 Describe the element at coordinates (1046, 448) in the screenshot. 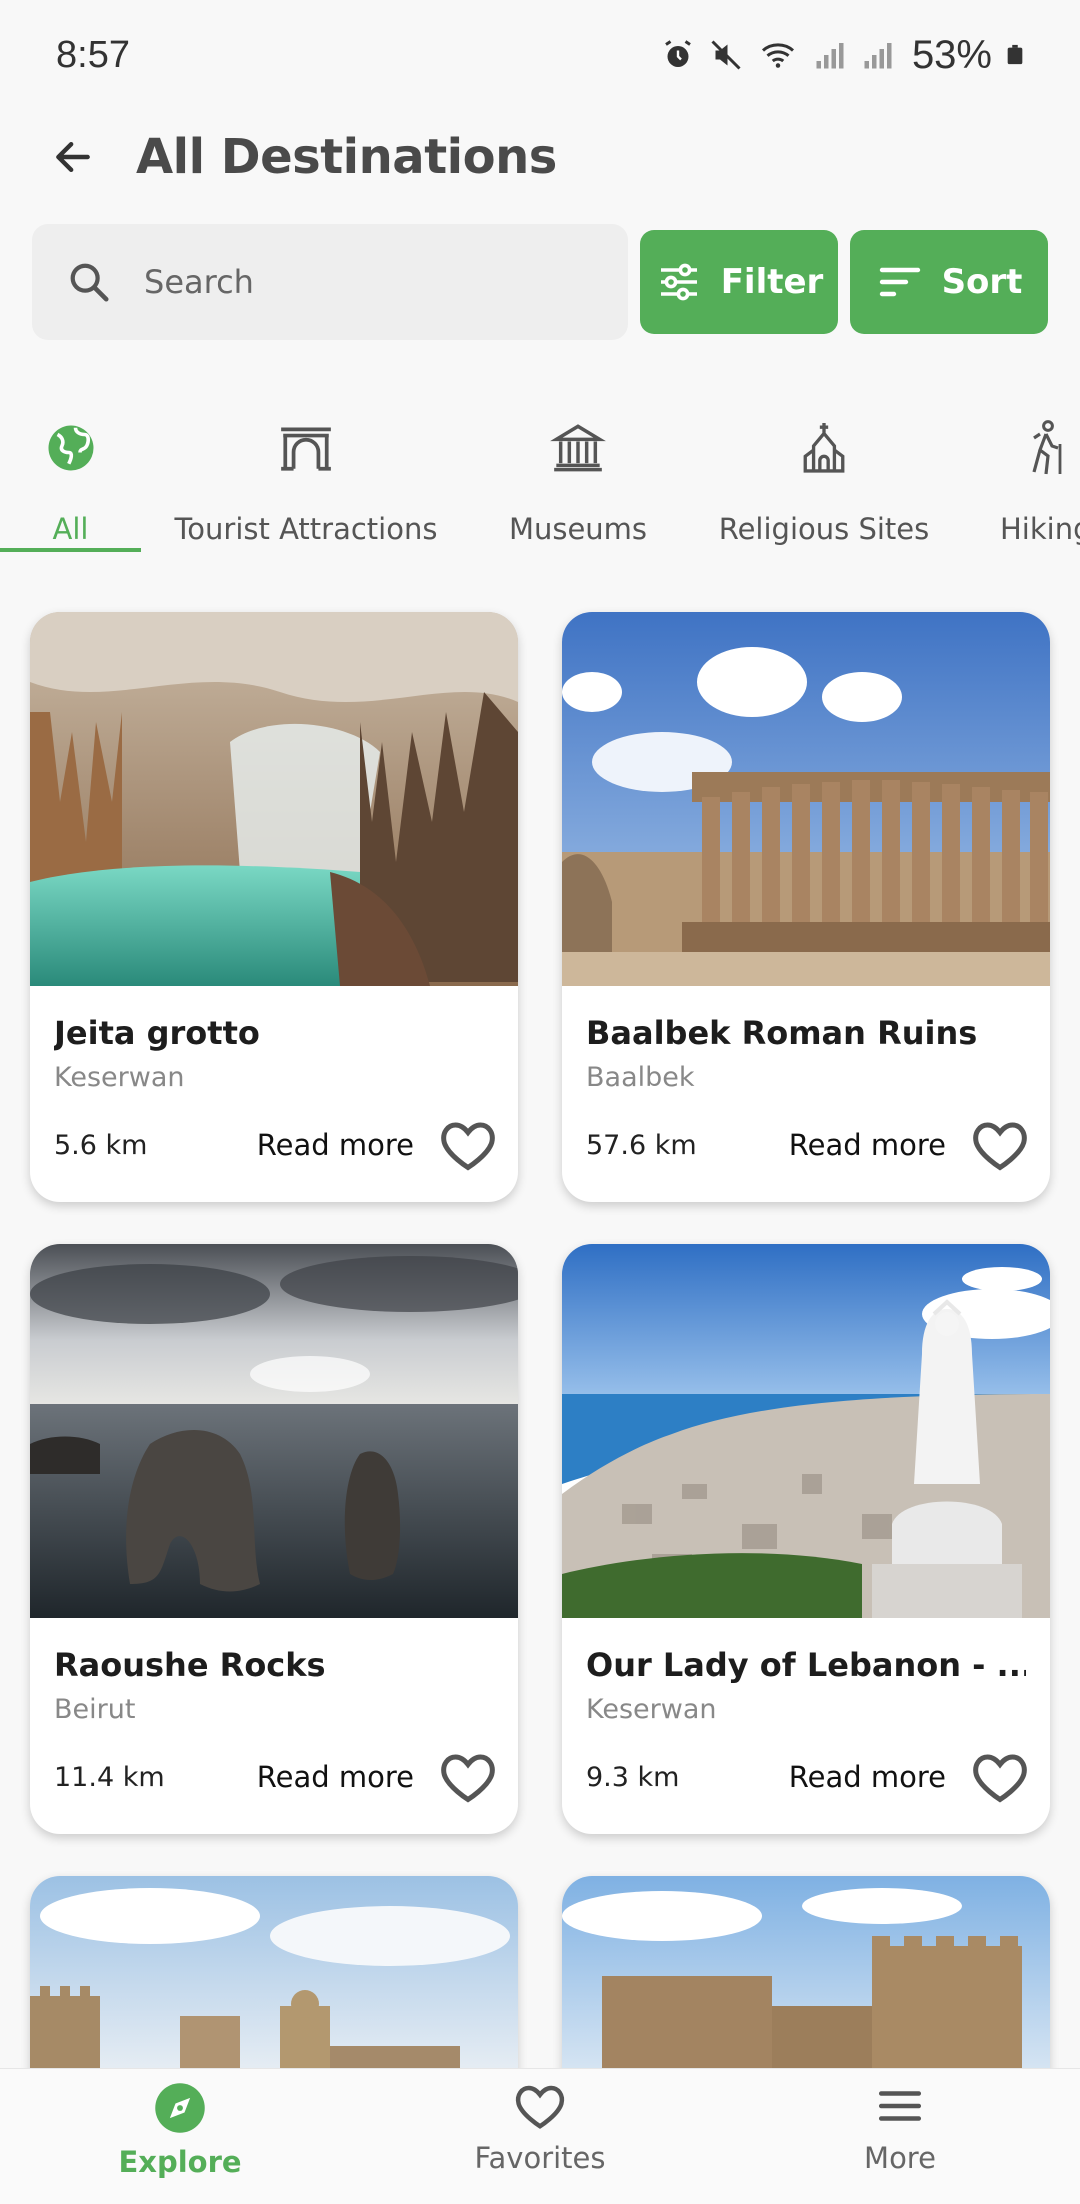

I see `hiking-icon` at that location.